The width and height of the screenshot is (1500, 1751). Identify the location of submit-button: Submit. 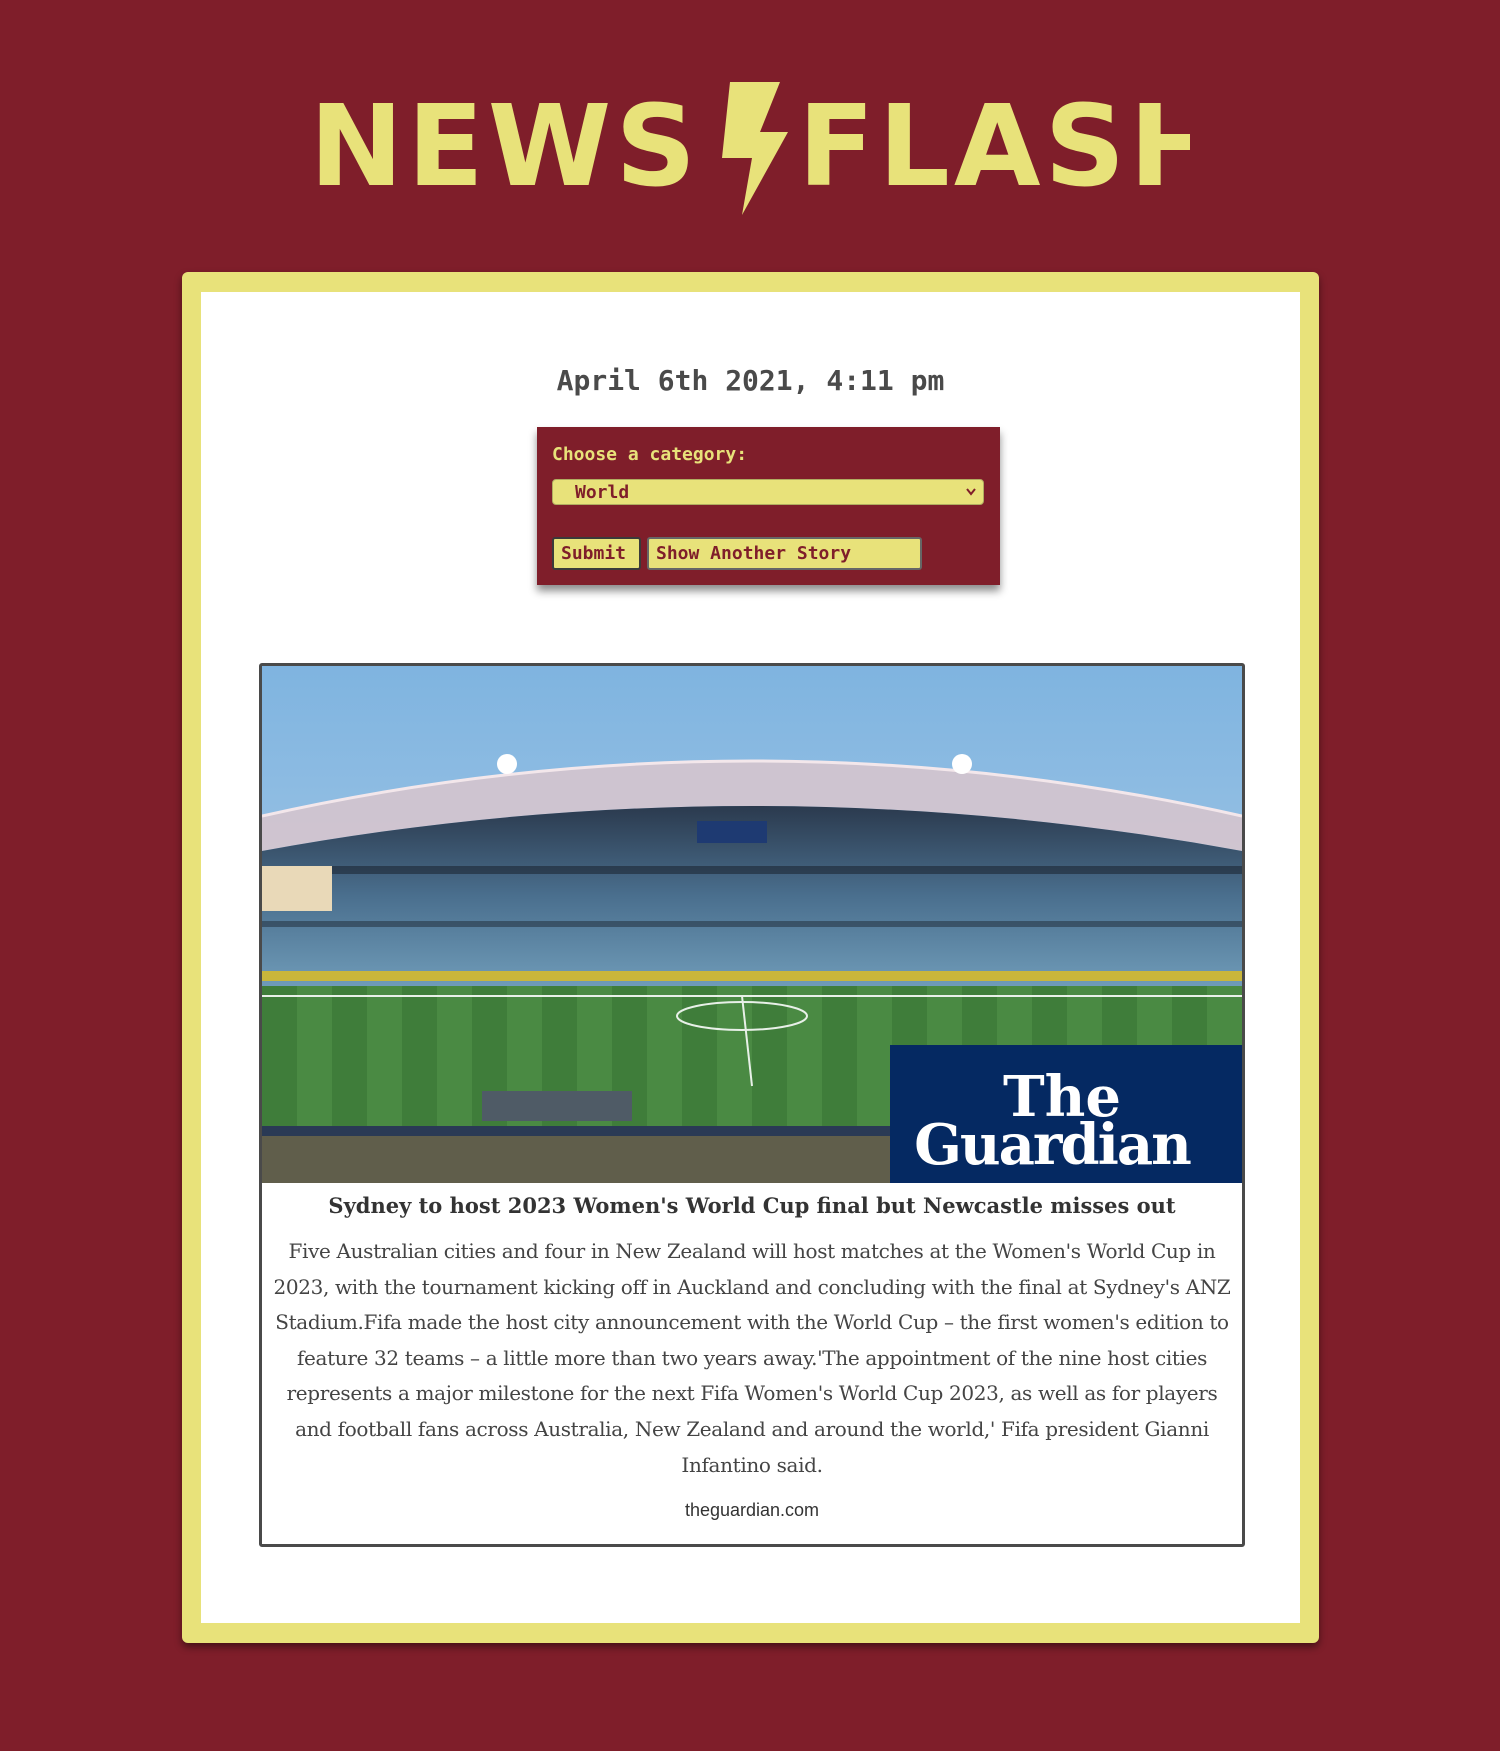
(596, 553).